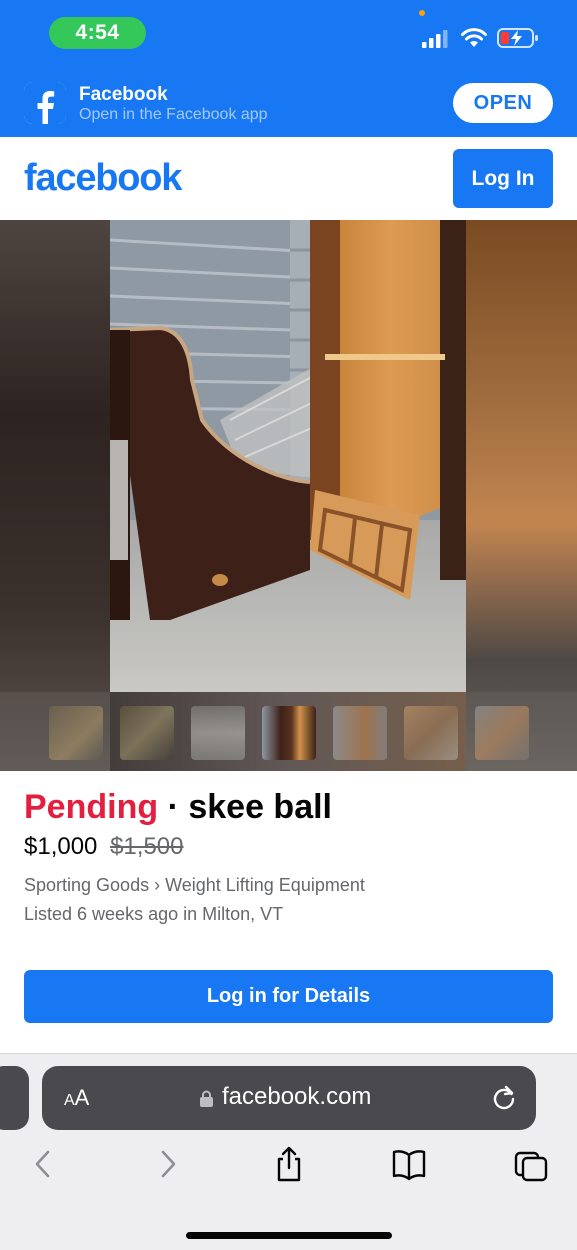 The image size is (577, 1250). What do you see at coordinates (503, 178) in the screenshot?
I see `log-in-button: Log In` at bounding box center [503, 178].